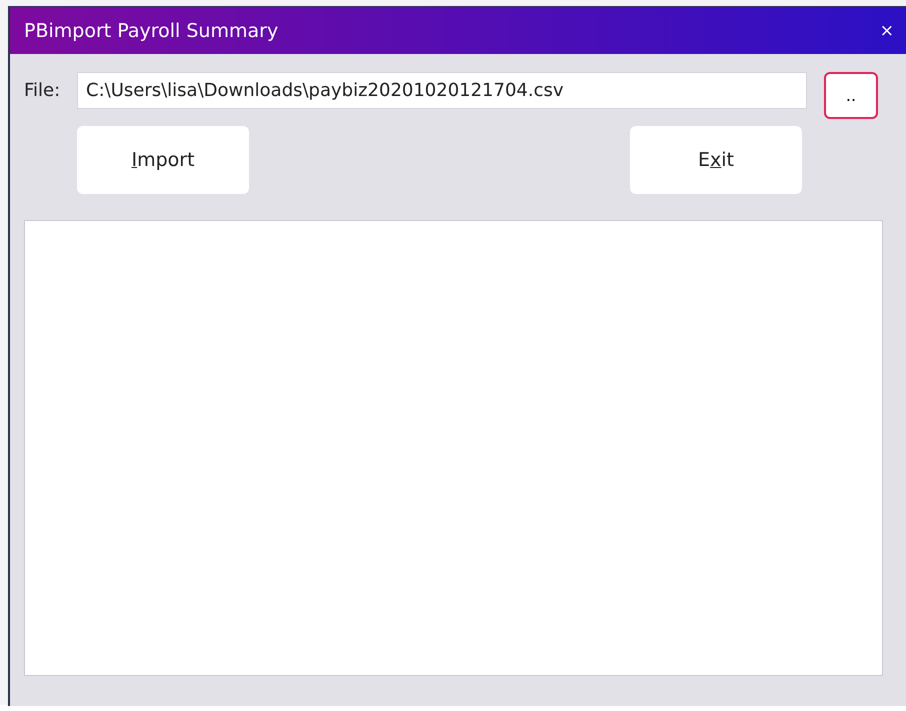 The height and width of the screenshot is (711, 906). What do you see at coordinates (43, 90) in the screenshot?
I see `file-label: File:` at bounding box center [43, 90].